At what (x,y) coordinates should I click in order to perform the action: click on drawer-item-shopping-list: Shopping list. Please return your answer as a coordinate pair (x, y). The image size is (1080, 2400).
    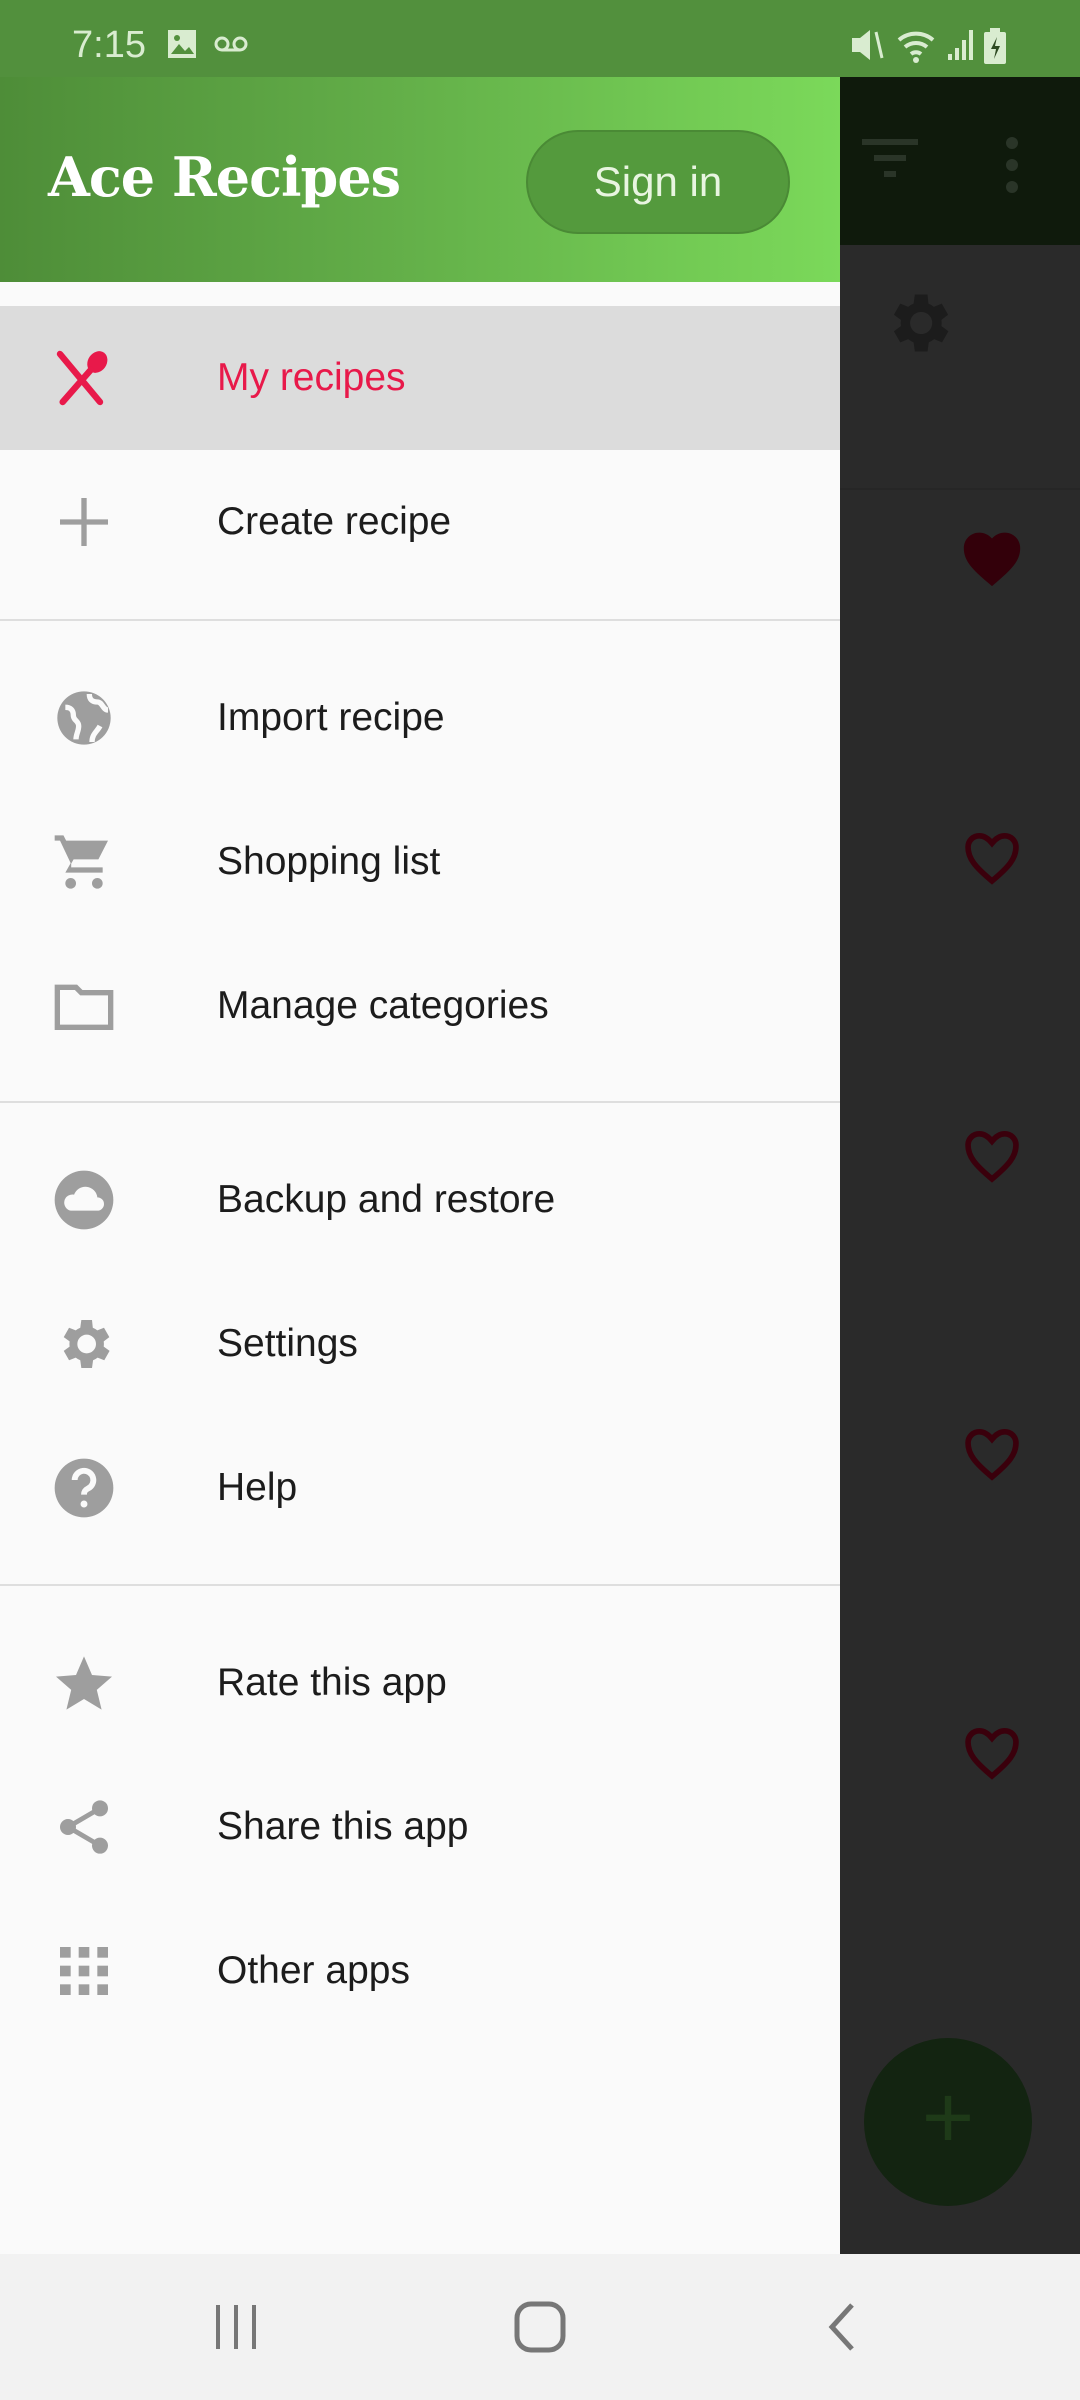
    Looking at the image, I should click on (420, 862).